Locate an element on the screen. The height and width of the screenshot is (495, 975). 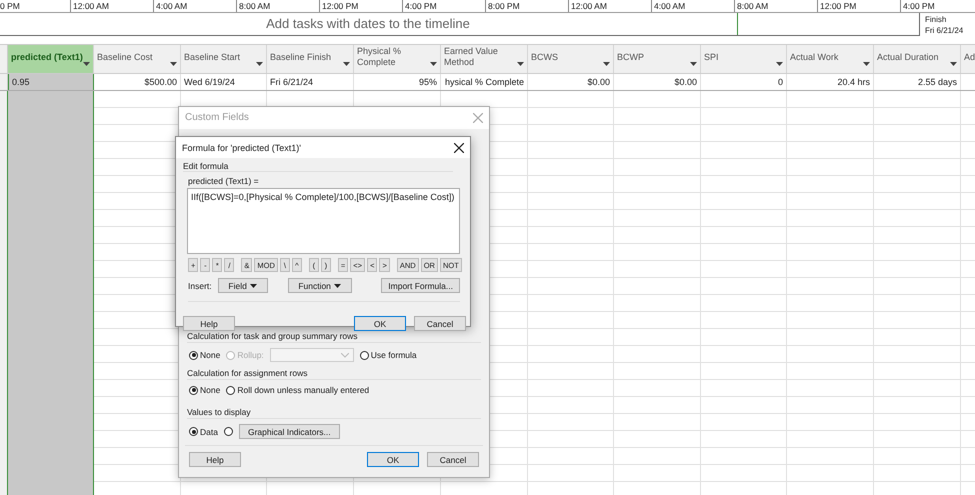
dialog-title: Formula for 'predicted (Text1)' is located at coordinates (241, 147).